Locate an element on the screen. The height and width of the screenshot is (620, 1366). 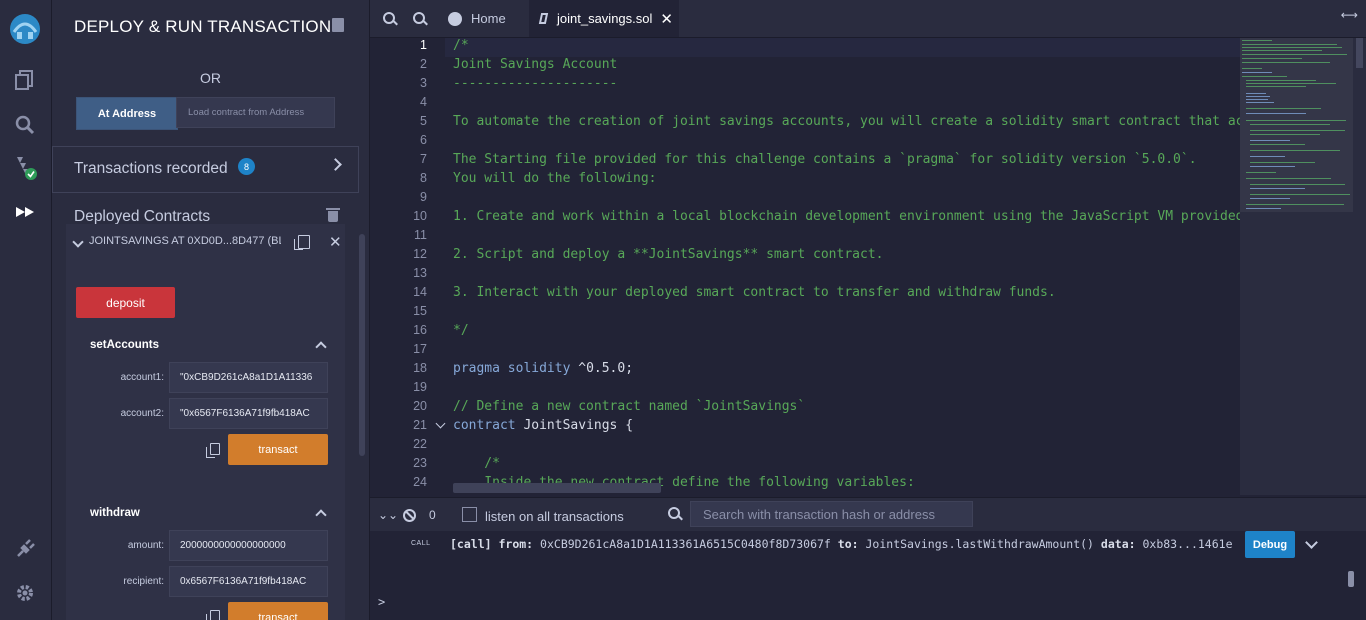
line-number: 15 is located at coordinates (420, 311).